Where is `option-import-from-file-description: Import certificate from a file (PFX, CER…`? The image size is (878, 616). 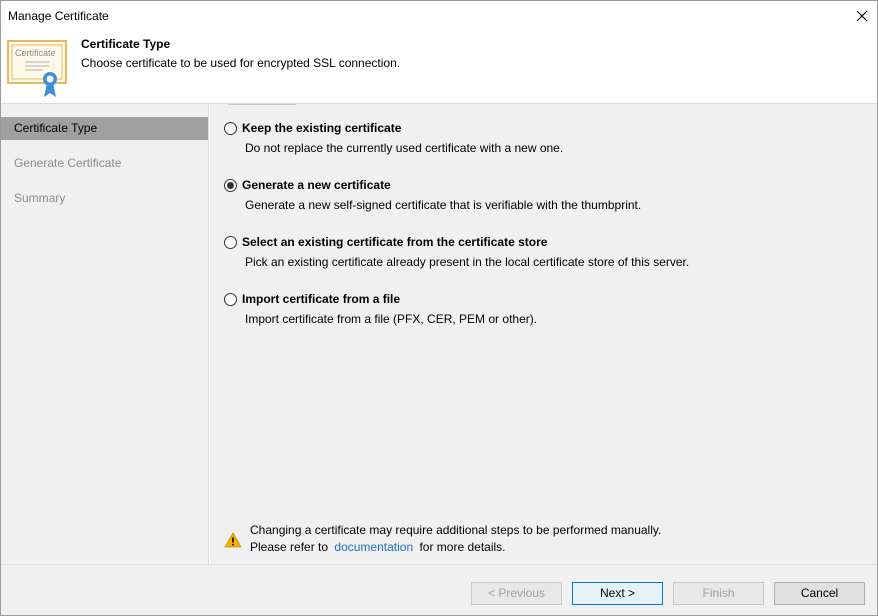
option-import-from-file-description: Import certificate from a file (PFX, CER… is located at coordinates (391, 319).